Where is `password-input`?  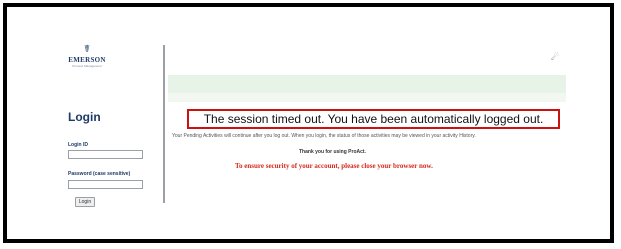 password-input is located at coordinates (105, 184).